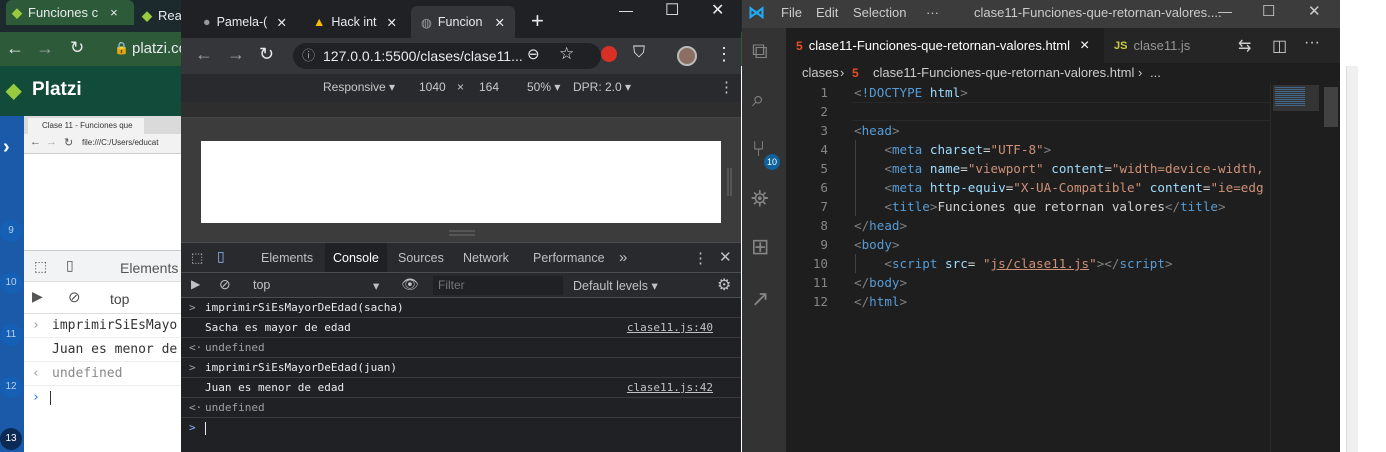 The height and width of the screenshot is (452, 1386). What do you see at coordinates (639, 53) in the screenshot?
I see `pocket-icon: ⛉` at bounding box center [639, 53].